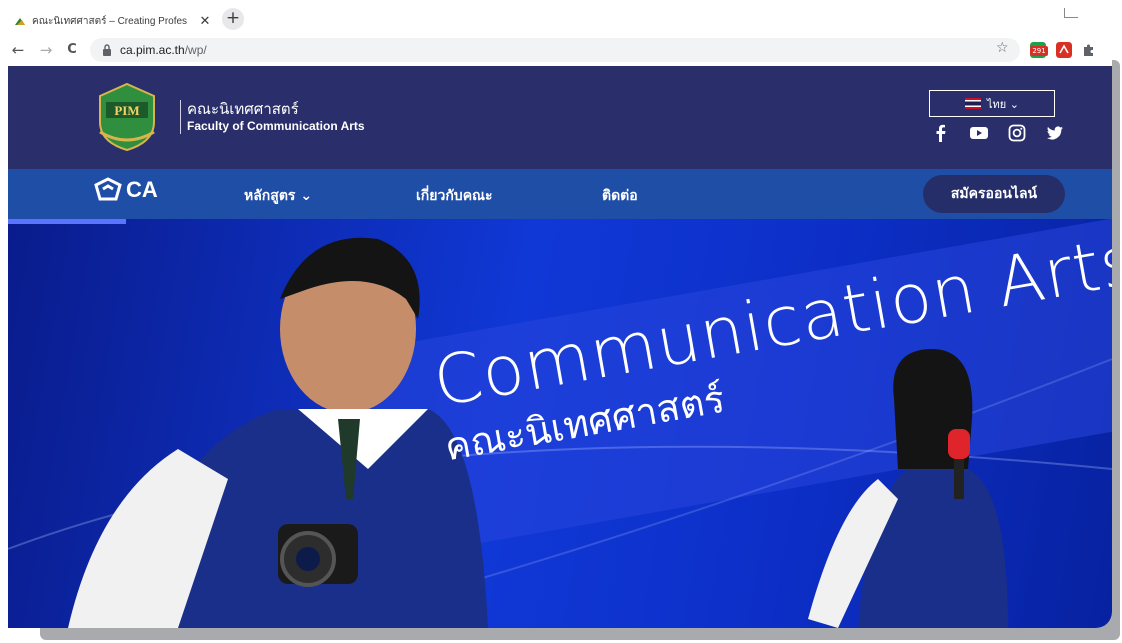  I want to click on url-host: ca.pim.ac.th, so click(152, 50).